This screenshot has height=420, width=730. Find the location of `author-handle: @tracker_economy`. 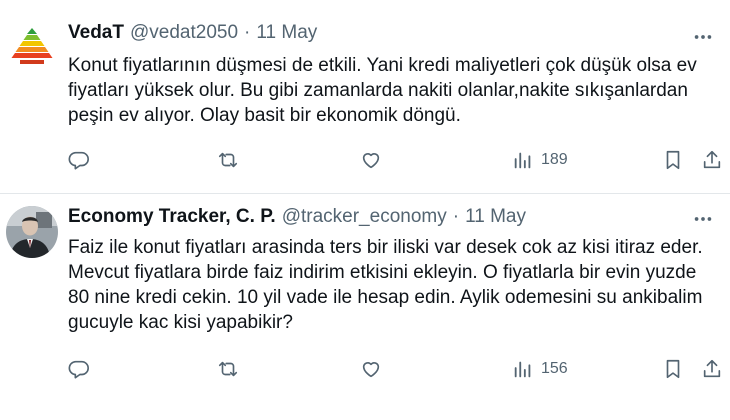

author-handle: @tracker_economy is located at coordinates (364, 216).